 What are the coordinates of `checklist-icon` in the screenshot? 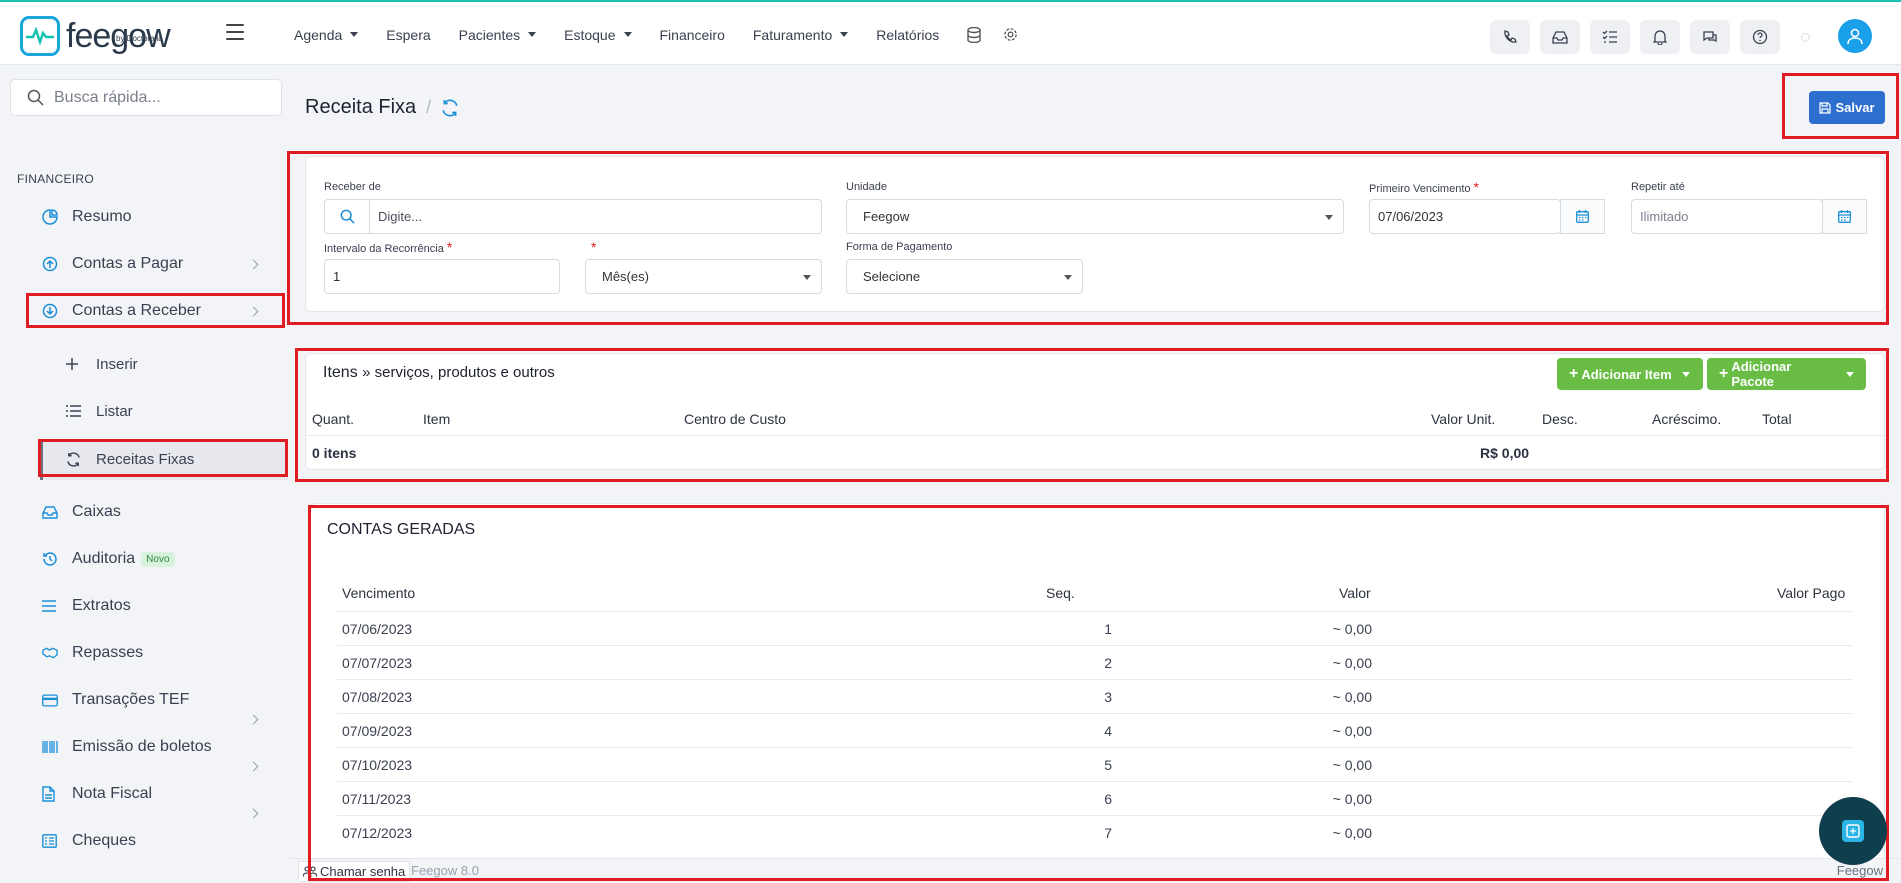 It's located at (1610, 37).